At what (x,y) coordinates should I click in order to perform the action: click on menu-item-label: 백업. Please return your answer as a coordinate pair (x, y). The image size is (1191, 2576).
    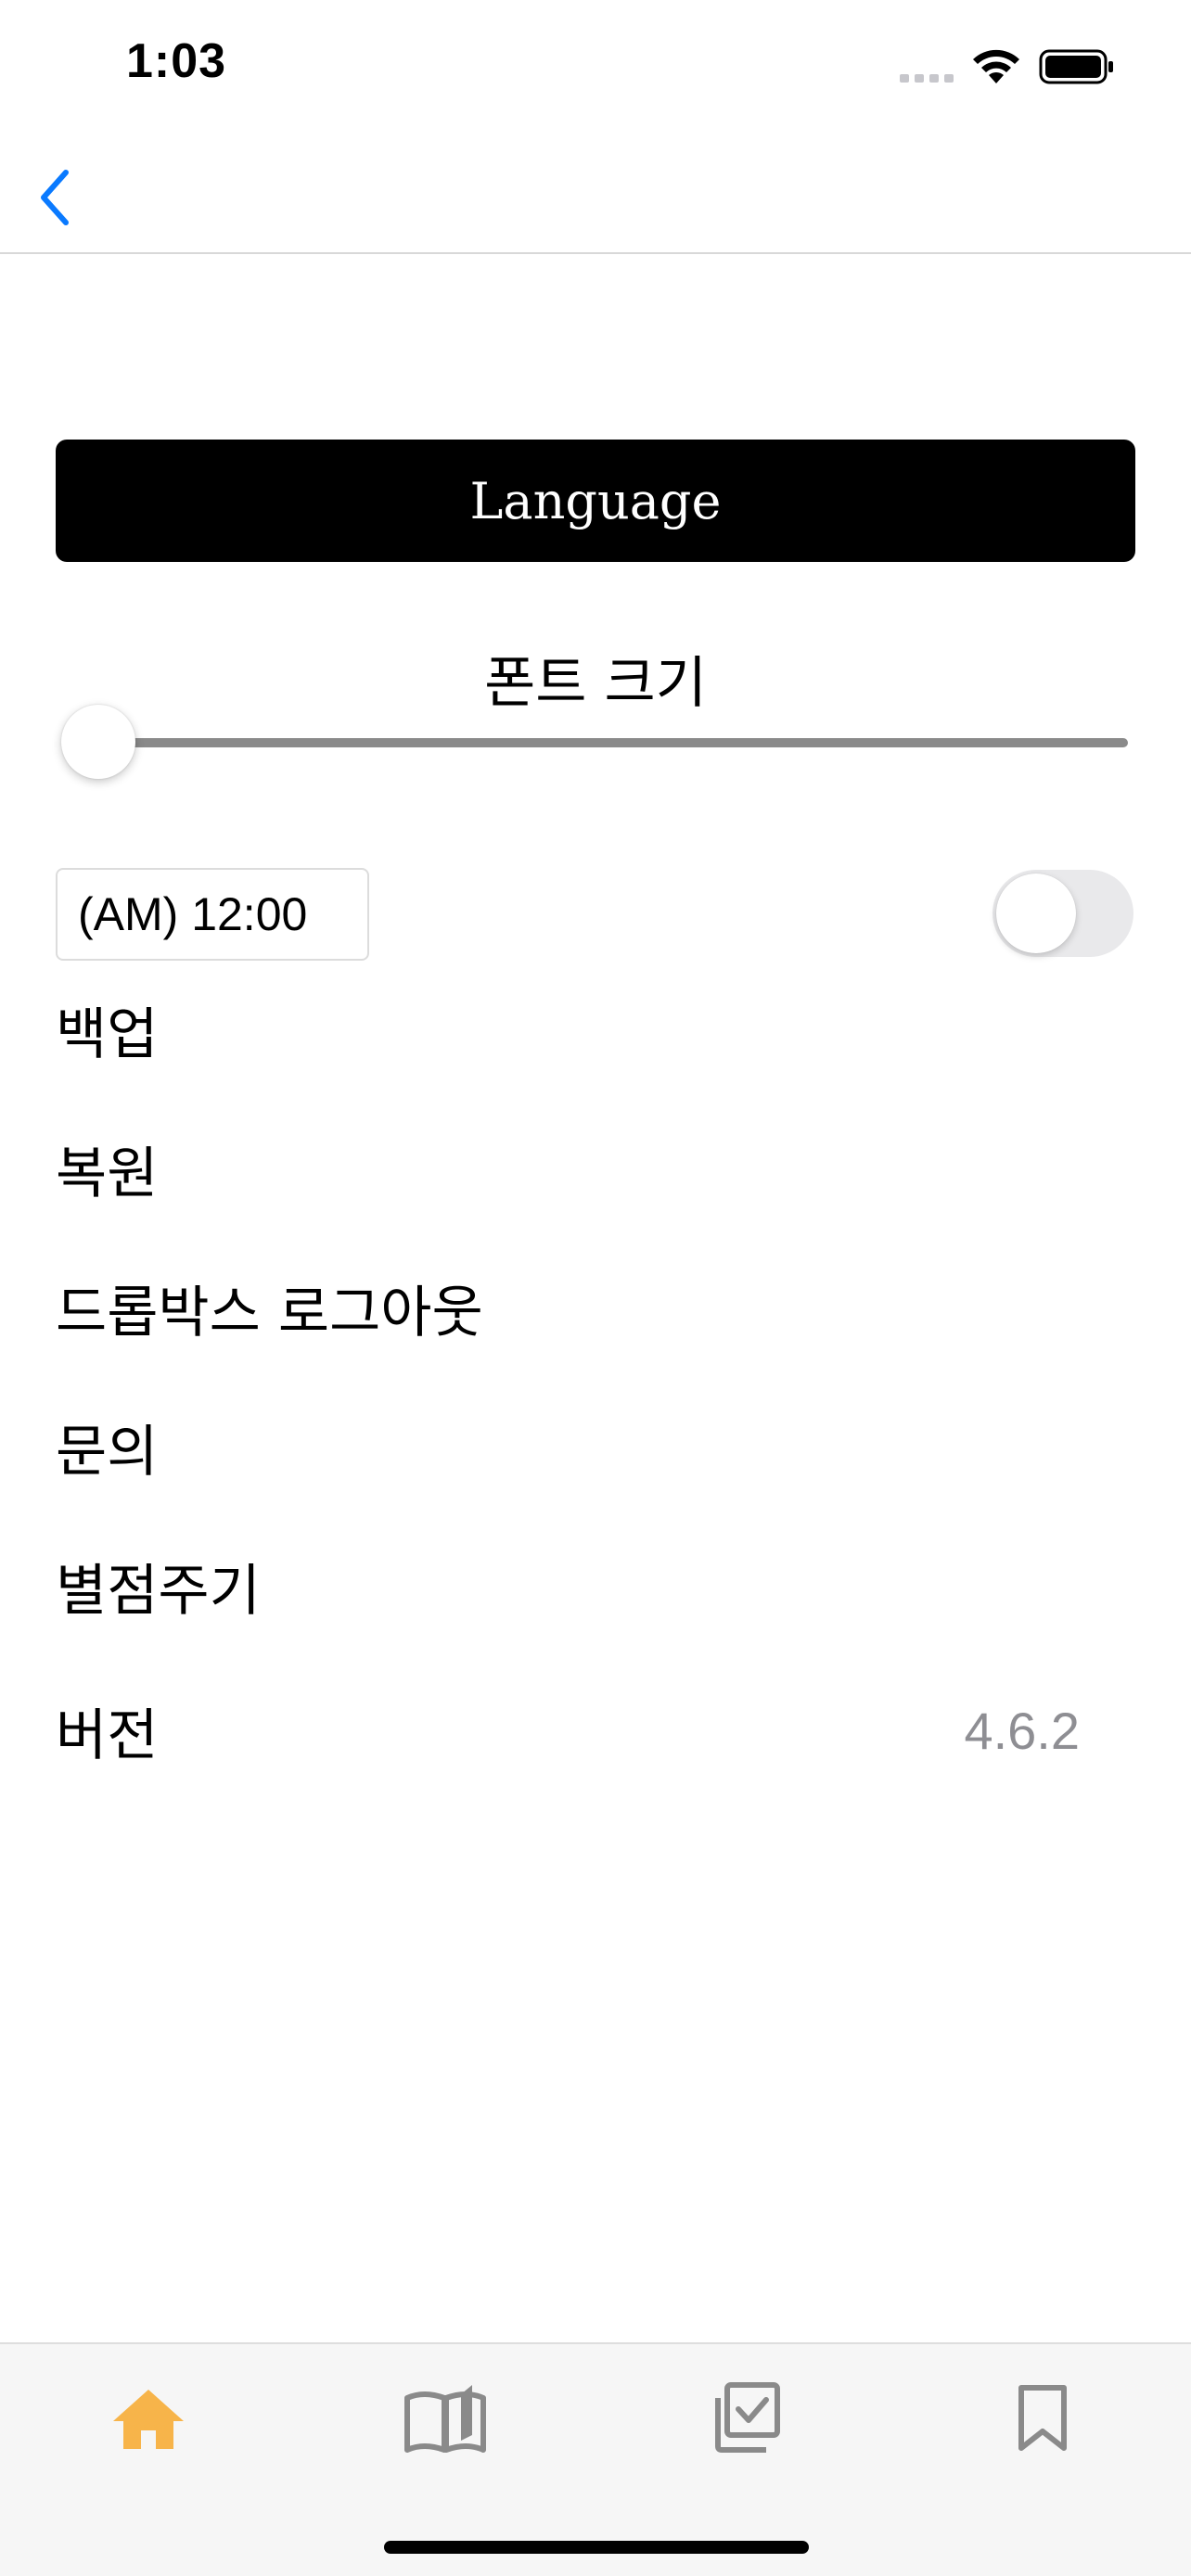
    Looking at the image, I should click on (108, 1034).